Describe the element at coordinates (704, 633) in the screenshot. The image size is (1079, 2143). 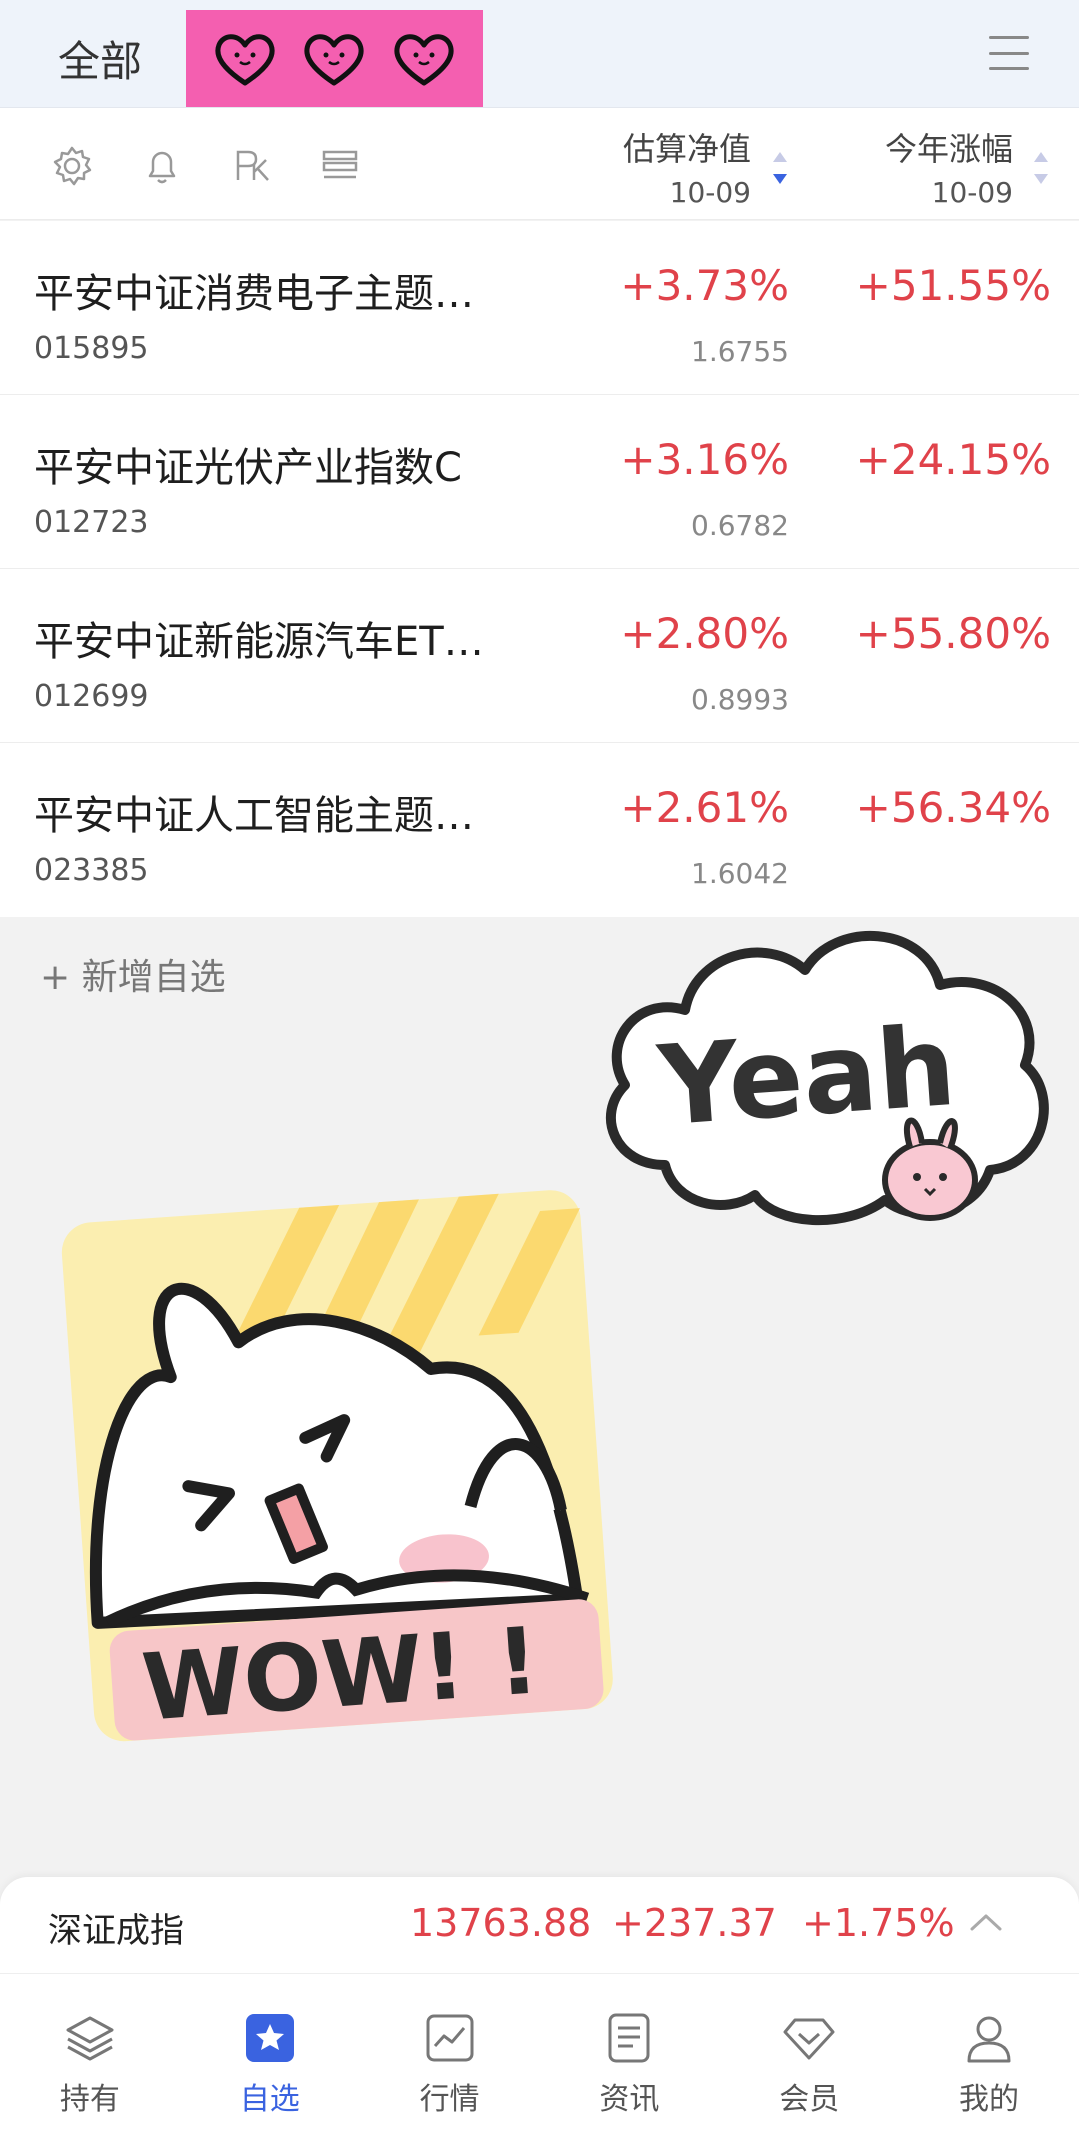
I see `estimate-change: +2.80%` at that location.